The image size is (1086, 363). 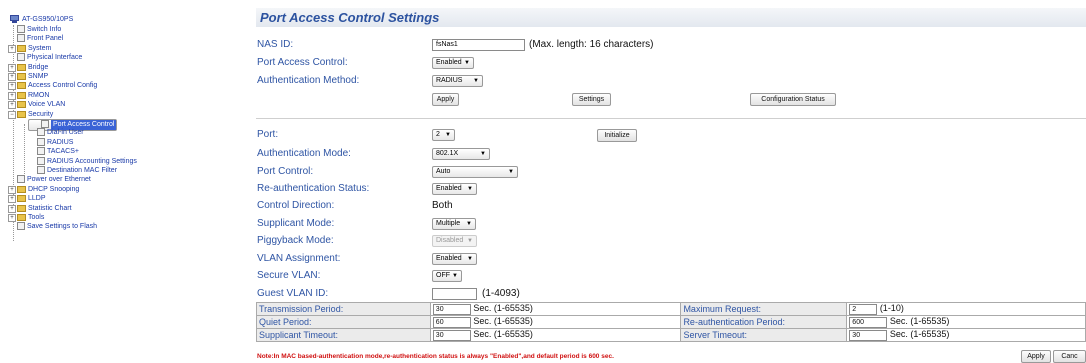 What do you see at coordinates (29, 48) in the screenshot?
I see `tree-item-system: + System` at bounding box center [29, 48].